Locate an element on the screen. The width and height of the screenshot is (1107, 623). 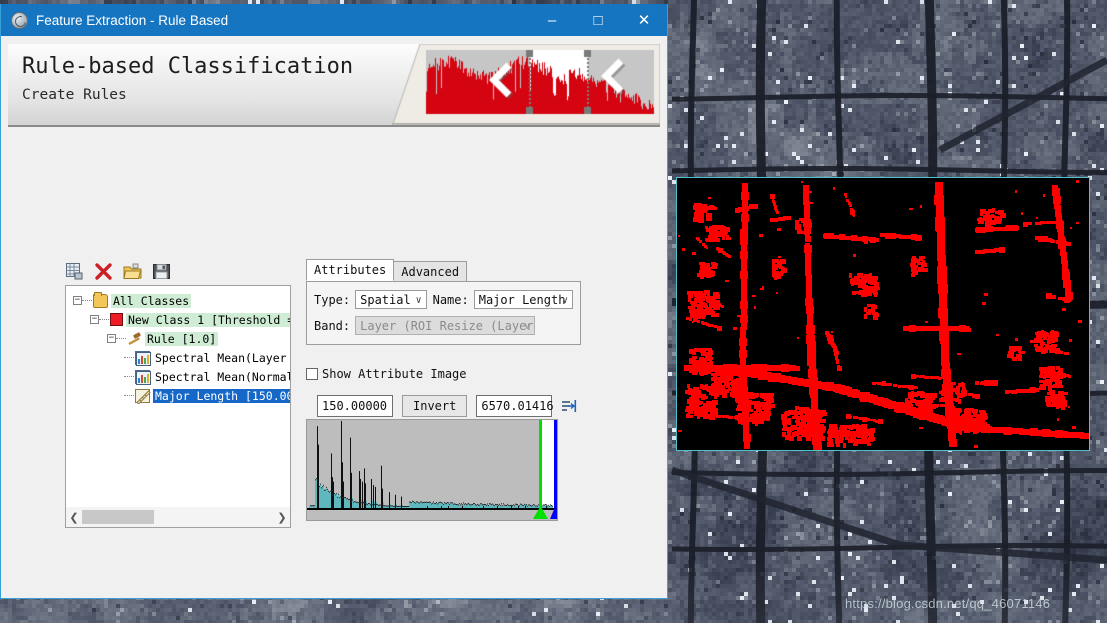
tree-node-new-class-1: − New Class 1 [Threshold = 0. is located at coordinates (190, 319).